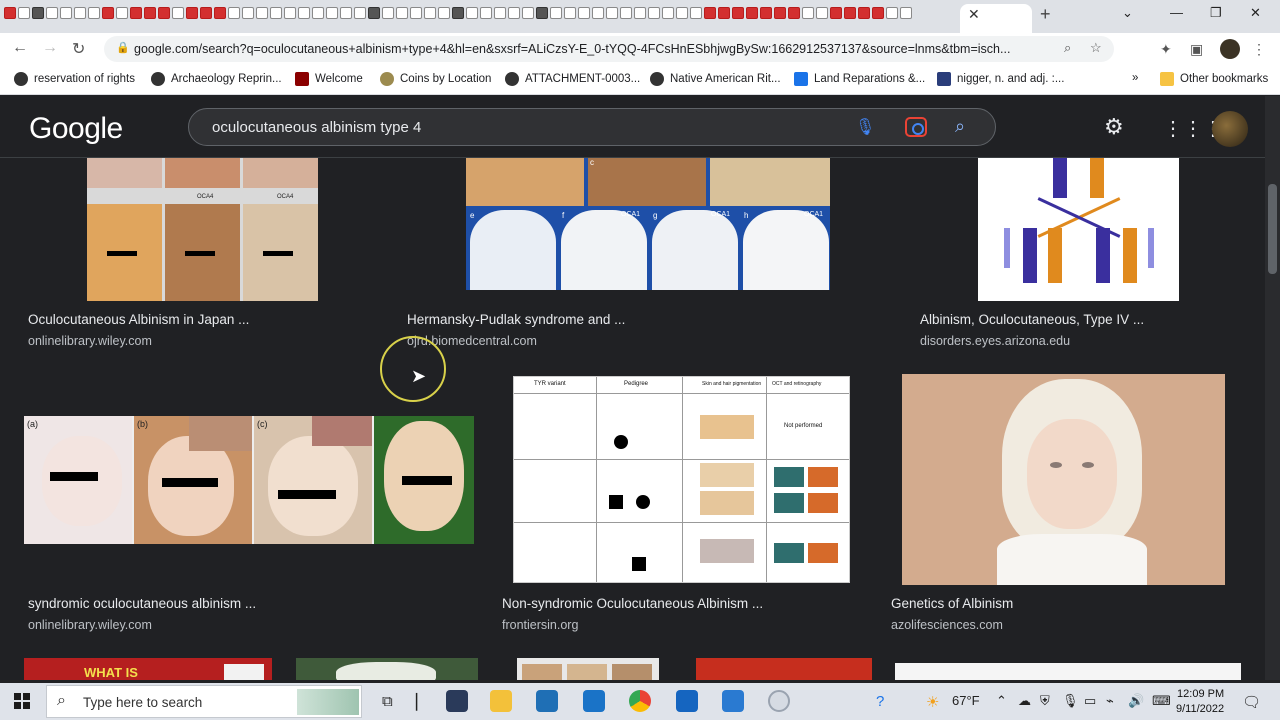 Image resolution: width=1280 pixels, height=720 pixels. What do you see at coordinates (1251, 702) in the screenshot?
I see `notifications-icon: 🗨` at bounding box center [1251, 702].